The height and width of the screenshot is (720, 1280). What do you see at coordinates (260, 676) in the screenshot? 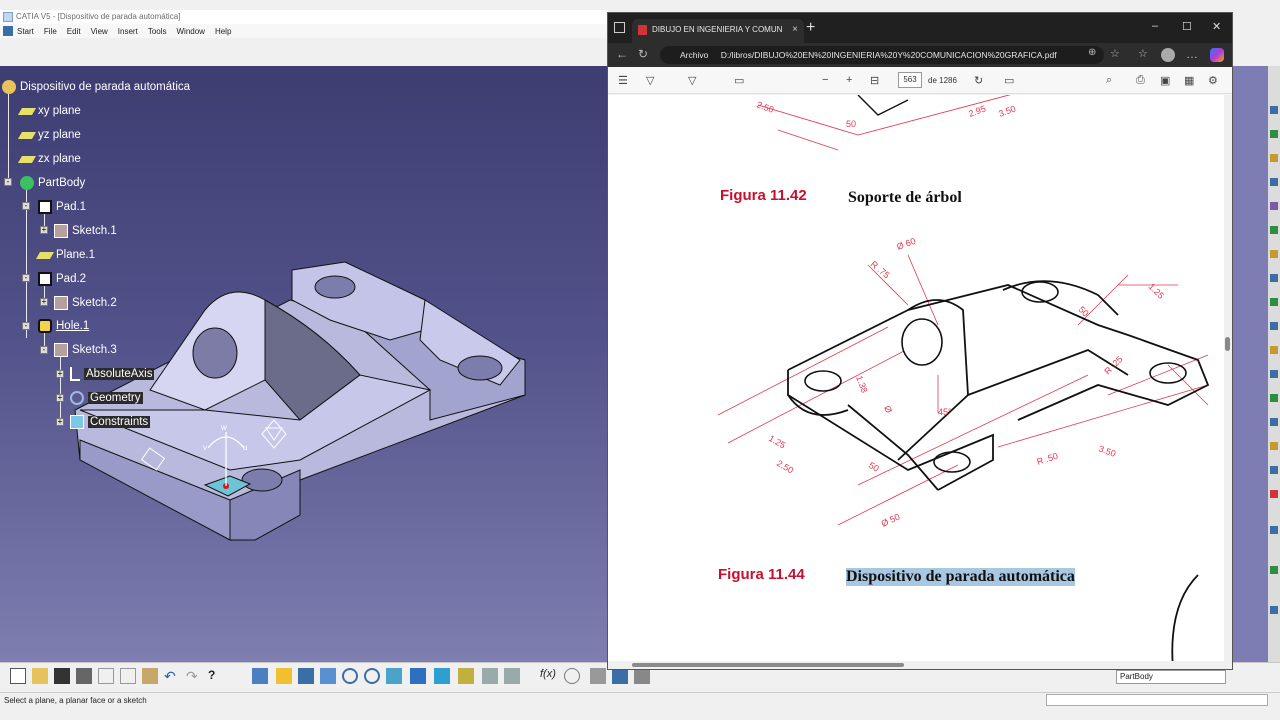
I see `fly-mode-icon` at bounding box center [260, 676].